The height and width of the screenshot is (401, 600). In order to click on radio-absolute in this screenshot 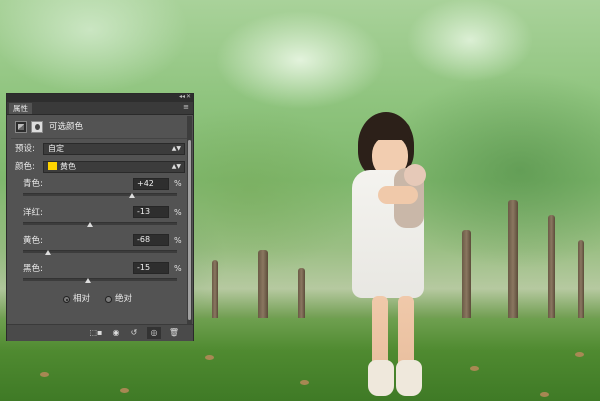, I will do `click(108, 299)`.